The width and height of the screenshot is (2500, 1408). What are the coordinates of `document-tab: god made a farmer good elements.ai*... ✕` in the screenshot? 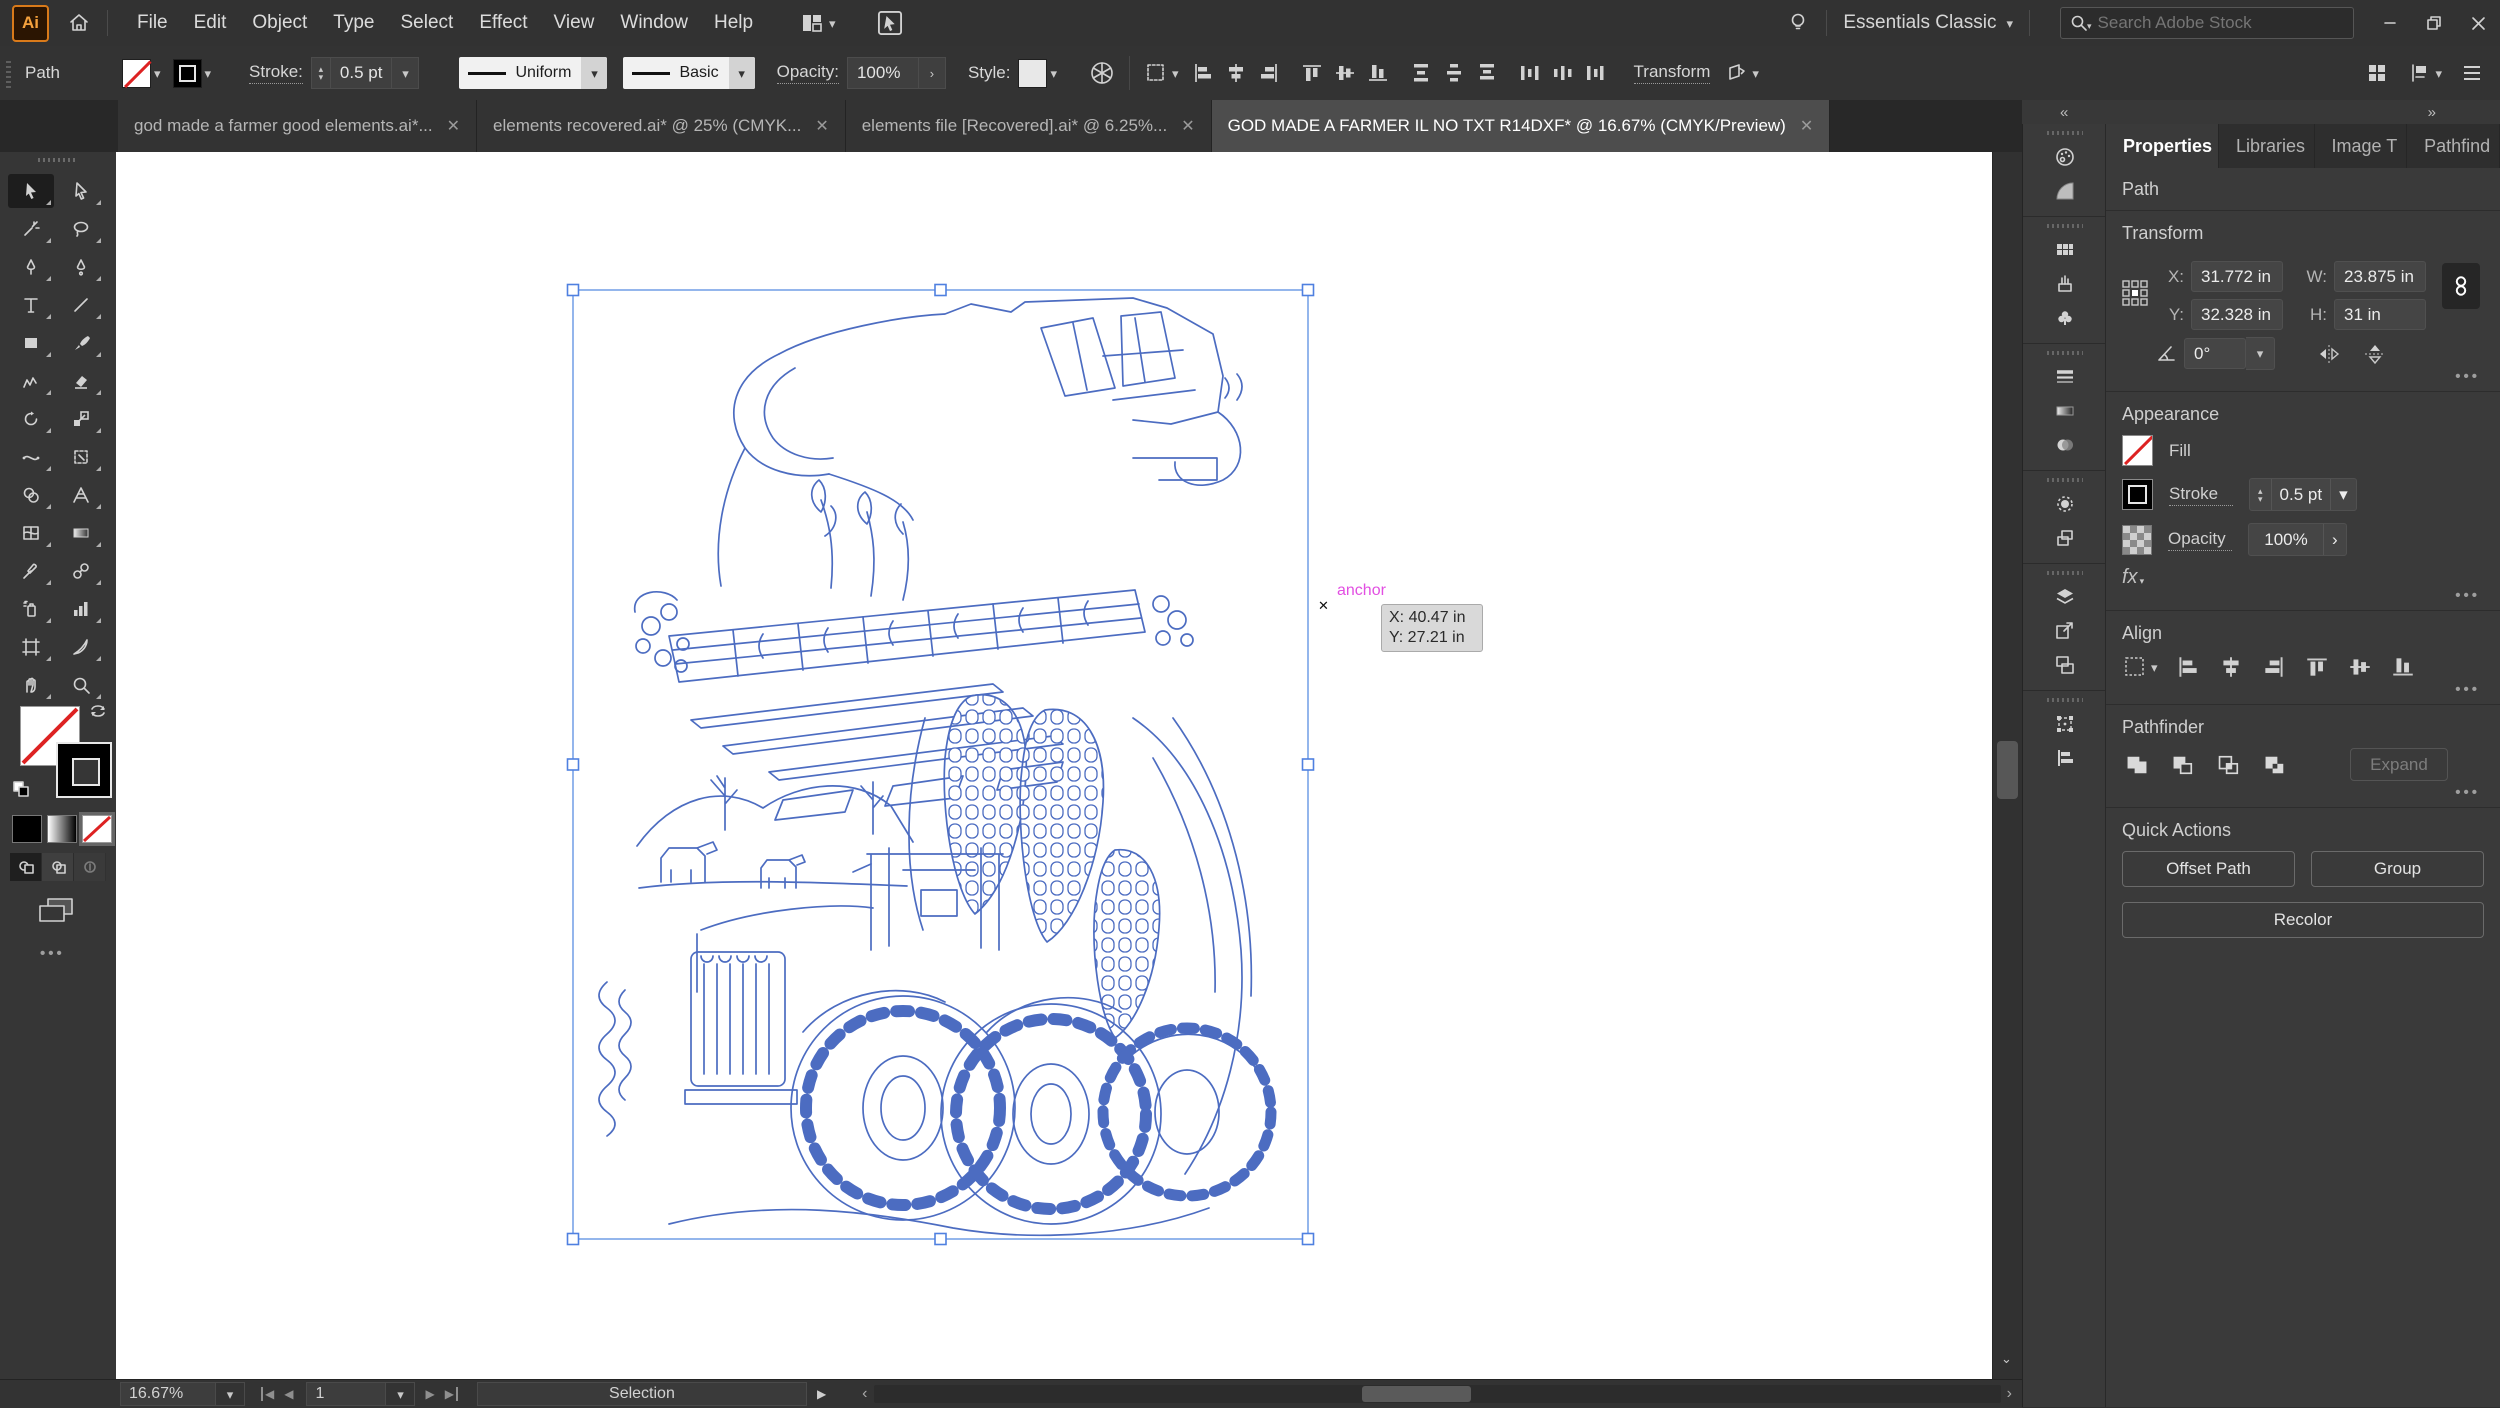 It's located at (298, 126).